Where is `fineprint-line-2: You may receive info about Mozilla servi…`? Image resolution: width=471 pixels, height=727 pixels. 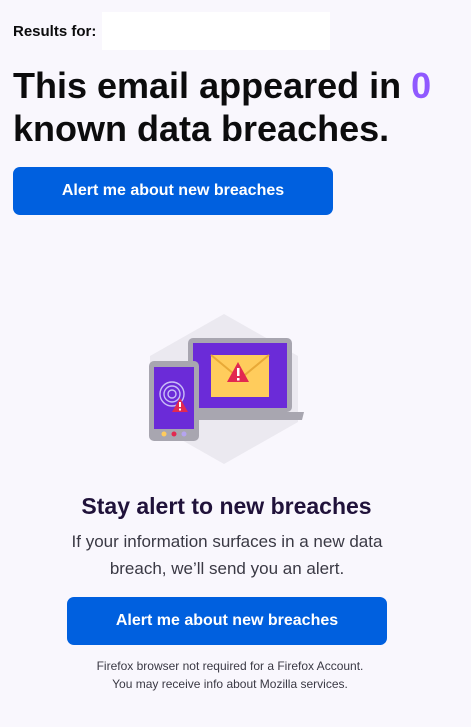 fineprint-line-2: You may receive info about Mozilla servi… is located at coordinates (230, 684).